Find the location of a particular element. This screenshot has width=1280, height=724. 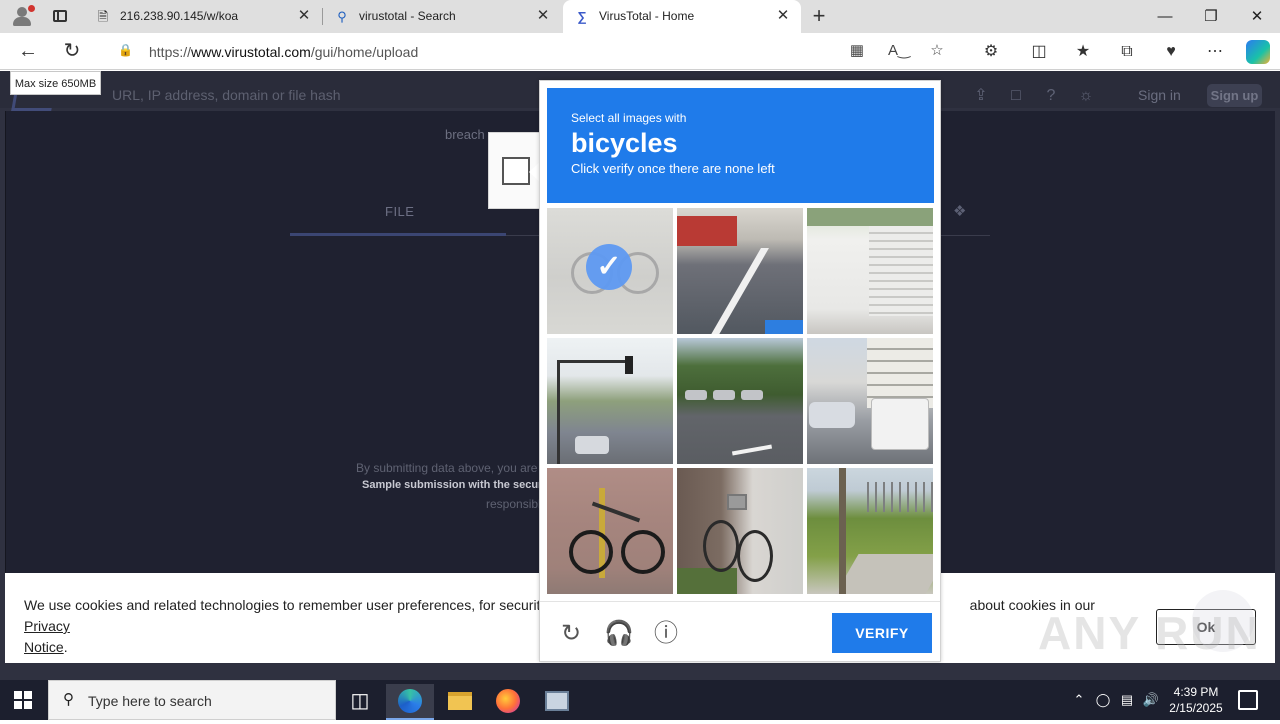

captcha-checkbox is located at coordinates (516, 171).